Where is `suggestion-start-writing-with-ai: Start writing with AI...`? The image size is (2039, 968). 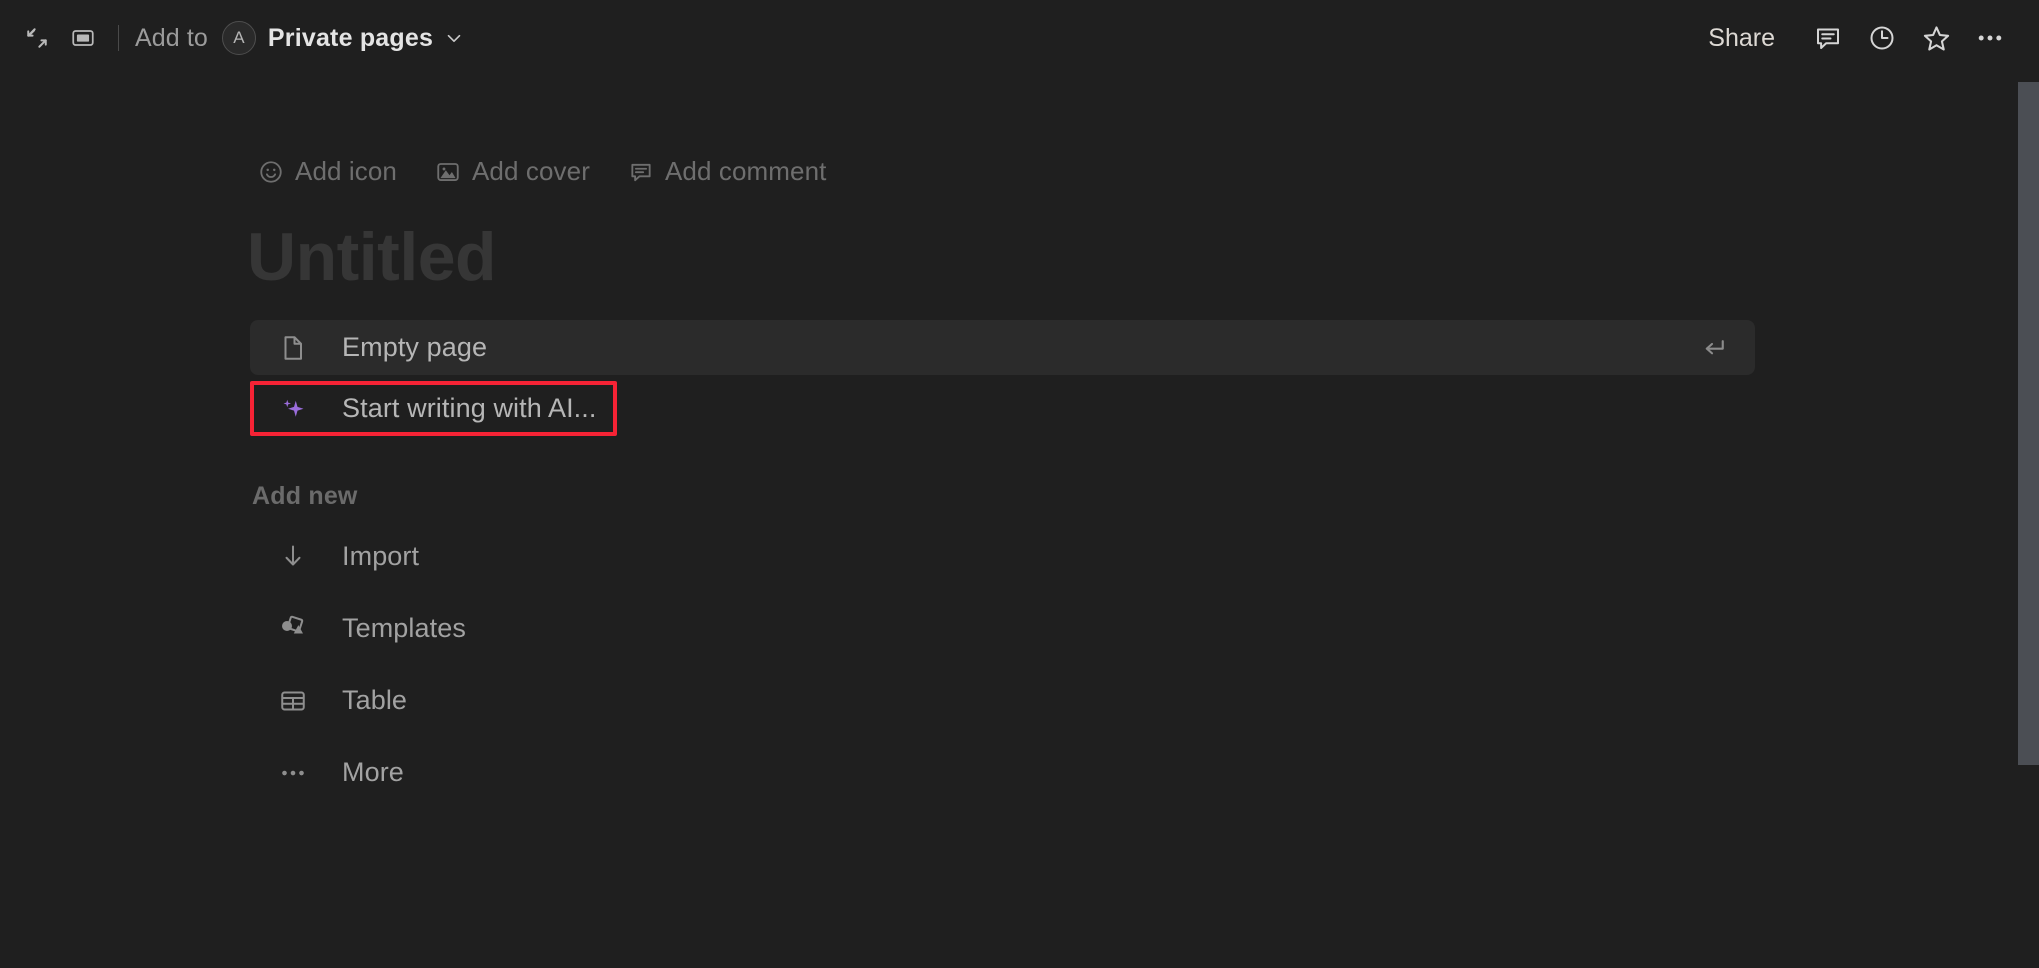
suggestion-start-writing-with-ai: Start writing with AI... is located at coordinates (433, 408).